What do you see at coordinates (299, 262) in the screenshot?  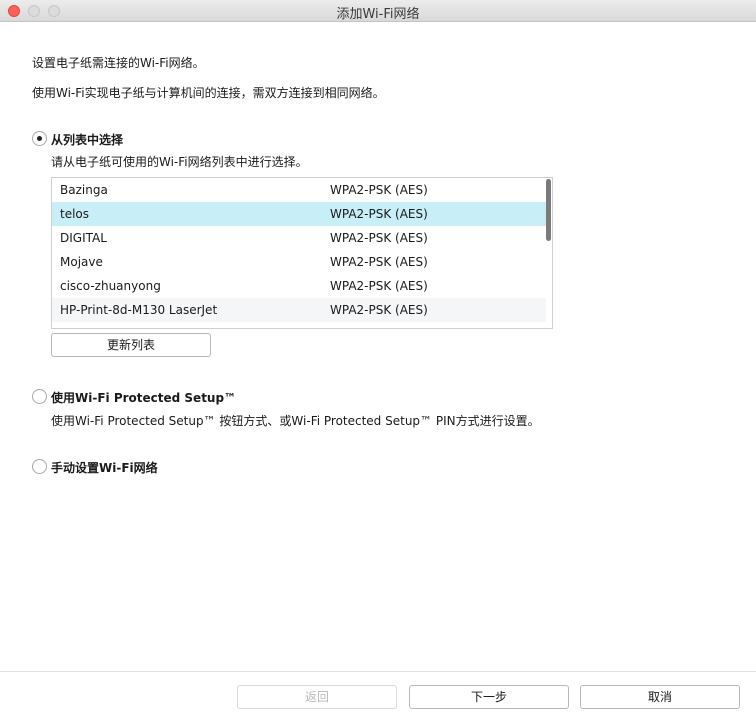 I see `network-row: Mojave WPA2-PSK (AES)` at bounding box center [299, 262].